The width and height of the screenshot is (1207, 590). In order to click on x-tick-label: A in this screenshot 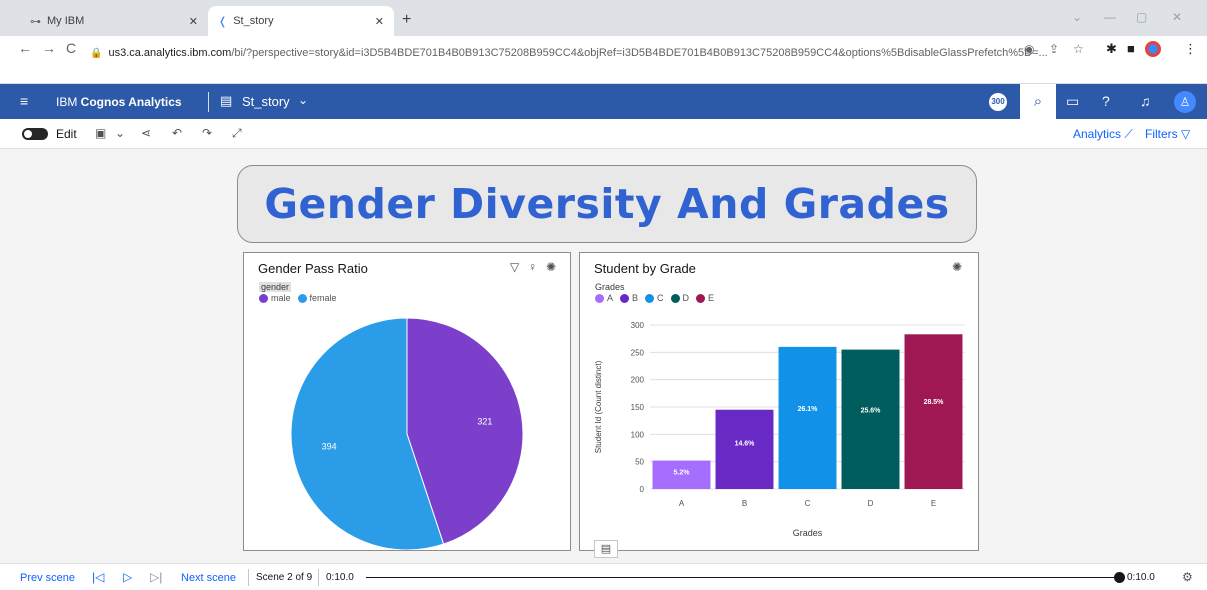, I will do `click(682, 503)`.